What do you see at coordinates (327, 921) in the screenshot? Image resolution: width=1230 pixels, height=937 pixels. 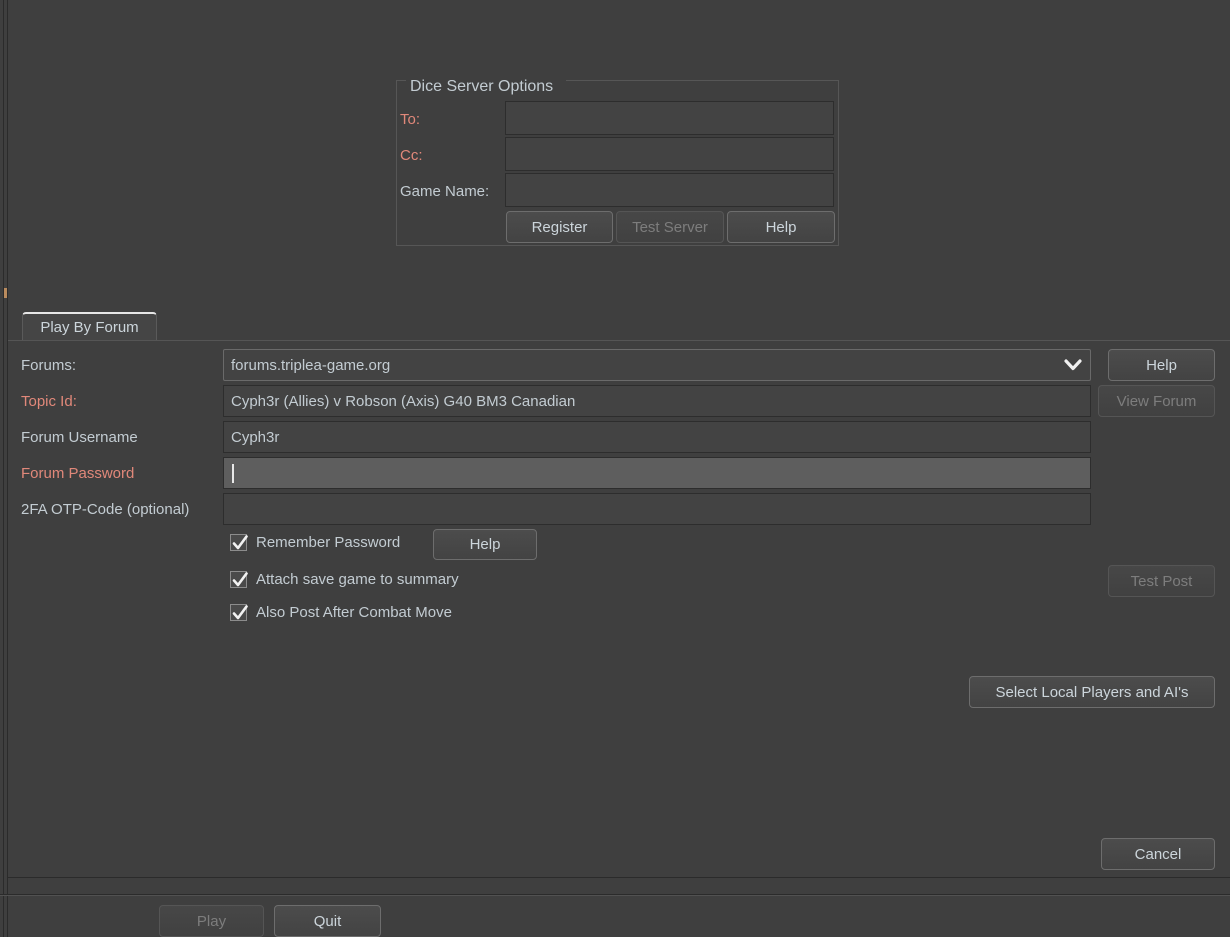 I see `quit-button: Quit` at bounding box center [327, 921].